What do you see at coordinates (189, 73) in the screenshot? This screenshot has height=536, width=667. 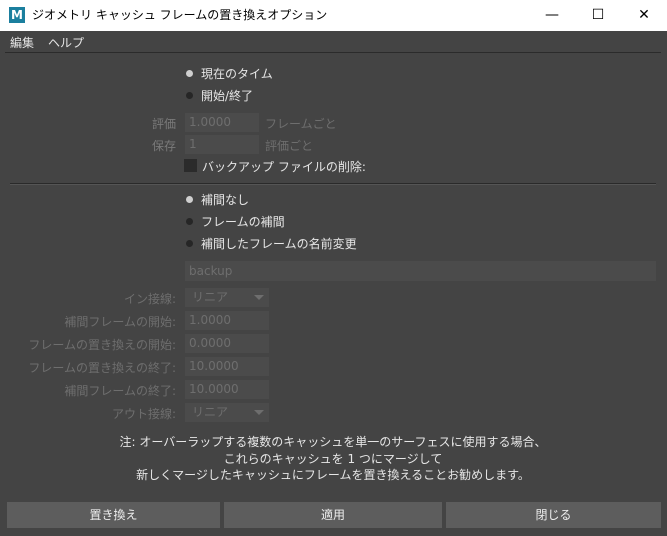 I see `radio-current-time` at bounding box center [189, 73].